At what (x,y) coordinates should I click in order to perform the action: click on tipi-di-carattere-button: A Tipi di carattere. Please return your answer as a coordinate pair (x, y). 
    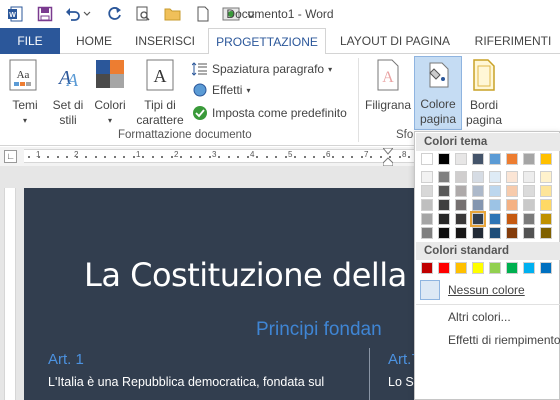
    Looking at the image, I should click on (160, 93).